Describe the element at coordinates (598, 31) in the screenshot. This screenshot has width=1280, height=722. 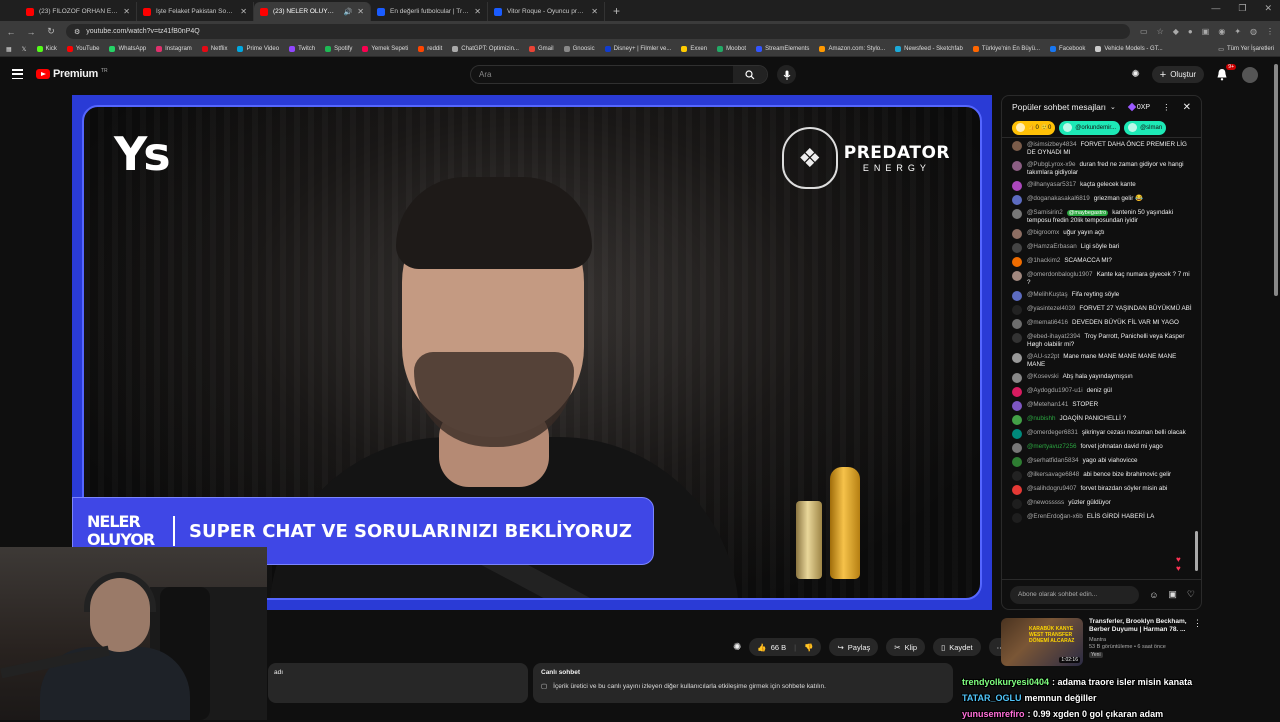
I see `url-field: ⚙ youtube.com/watch?v=tz41fB0nP4Q` at that location.